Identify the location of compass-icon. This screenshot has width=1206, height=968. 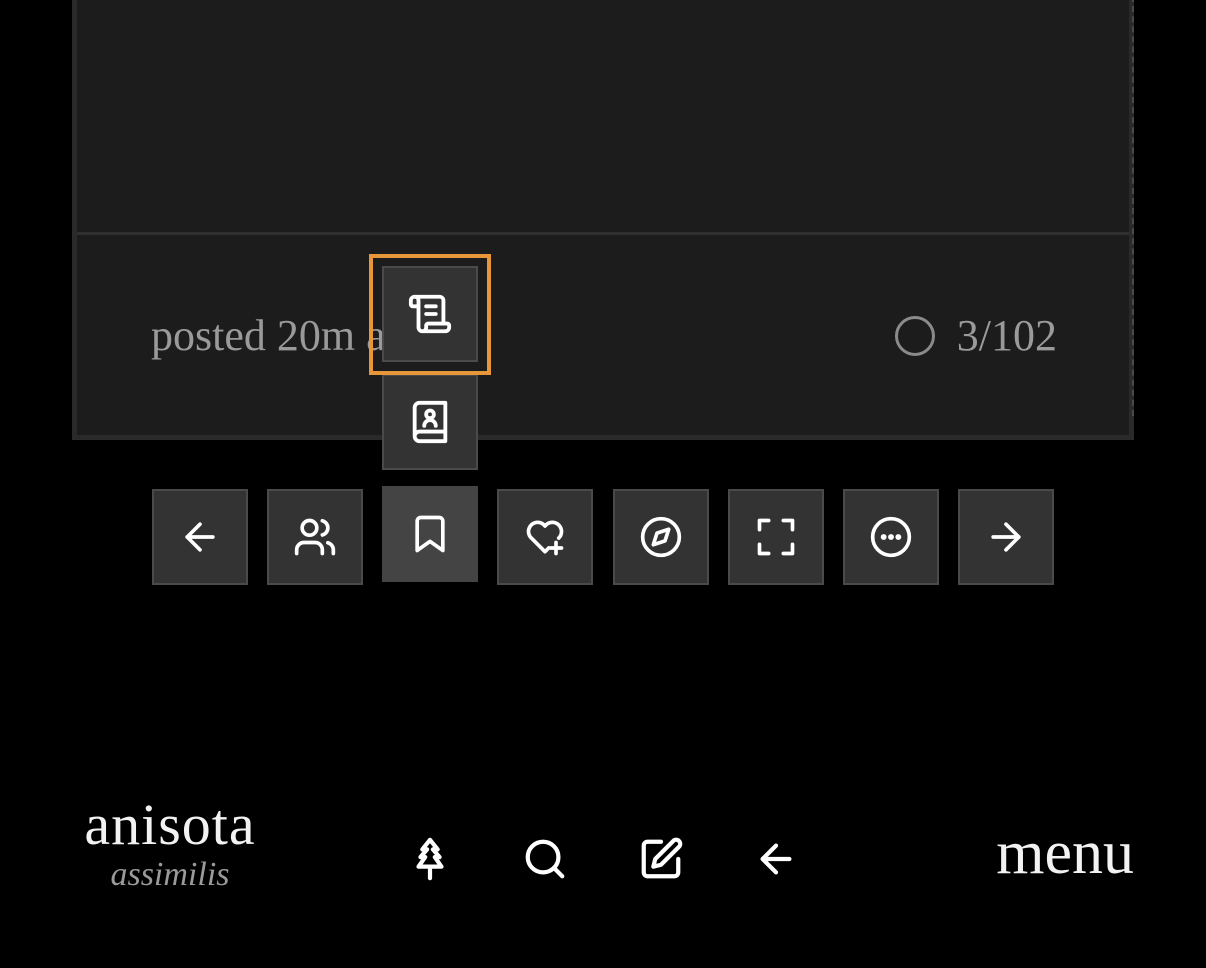
(661, 537).